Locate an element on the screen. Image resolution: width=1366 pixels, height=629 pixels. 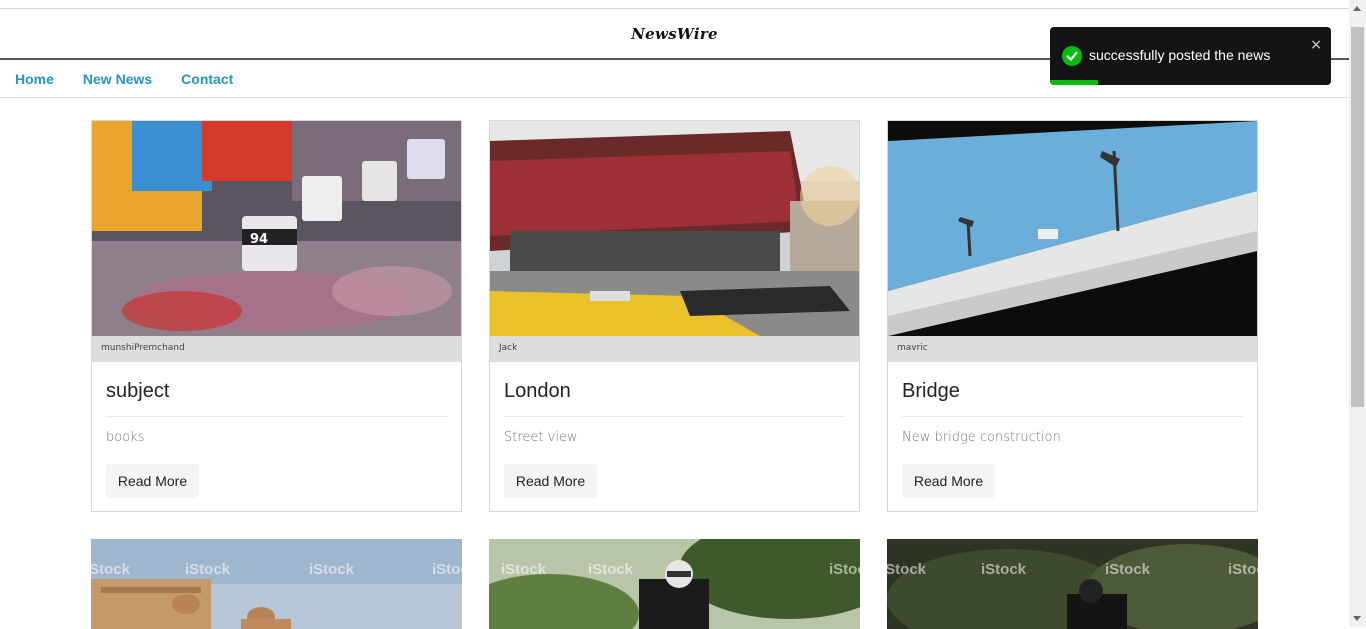
card-title: subject is located at coordinates (138, 391).